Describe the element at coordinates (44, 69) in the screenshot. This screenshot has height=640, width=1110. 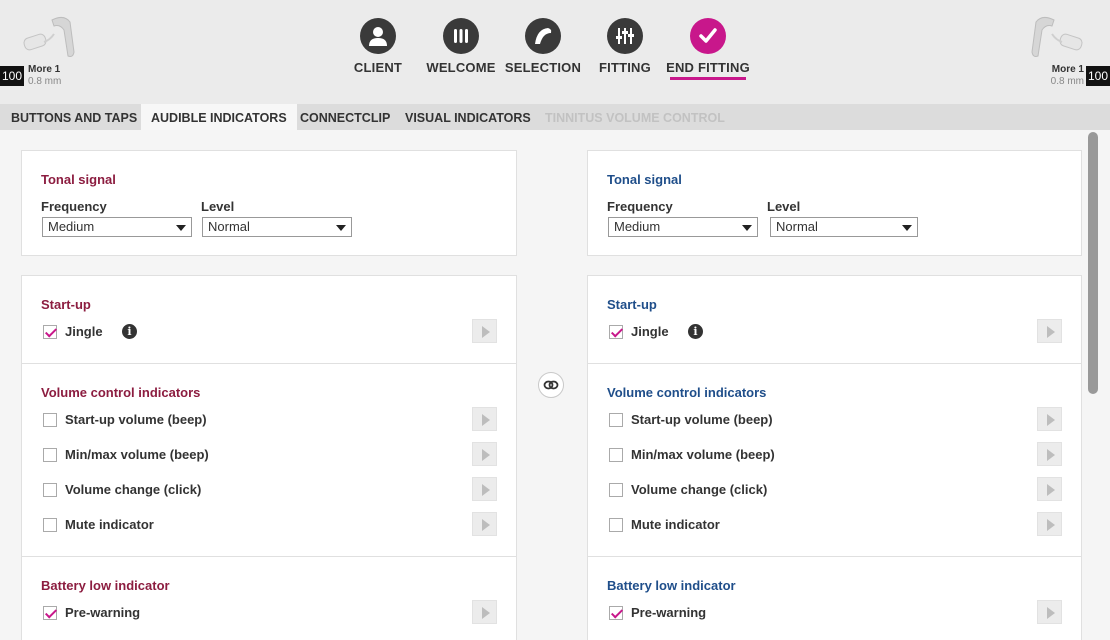
I see `device-name: More 1` at that location.